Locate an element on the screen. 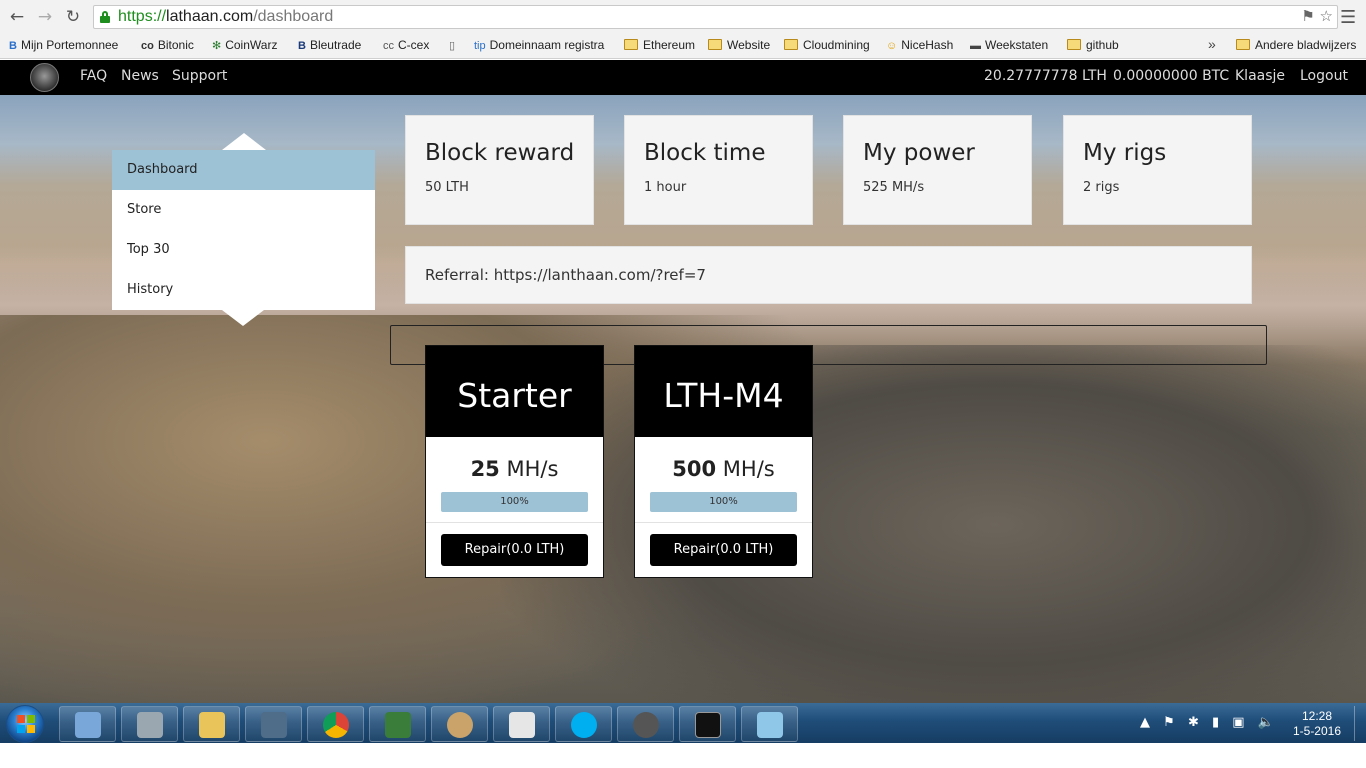 This screenshot has width=1366, height=768. taskbar: ▲ ⚑ ✱ ▮ ▣ 🔈 12:28 1-5-2016 is located at coordinates (683, 723).